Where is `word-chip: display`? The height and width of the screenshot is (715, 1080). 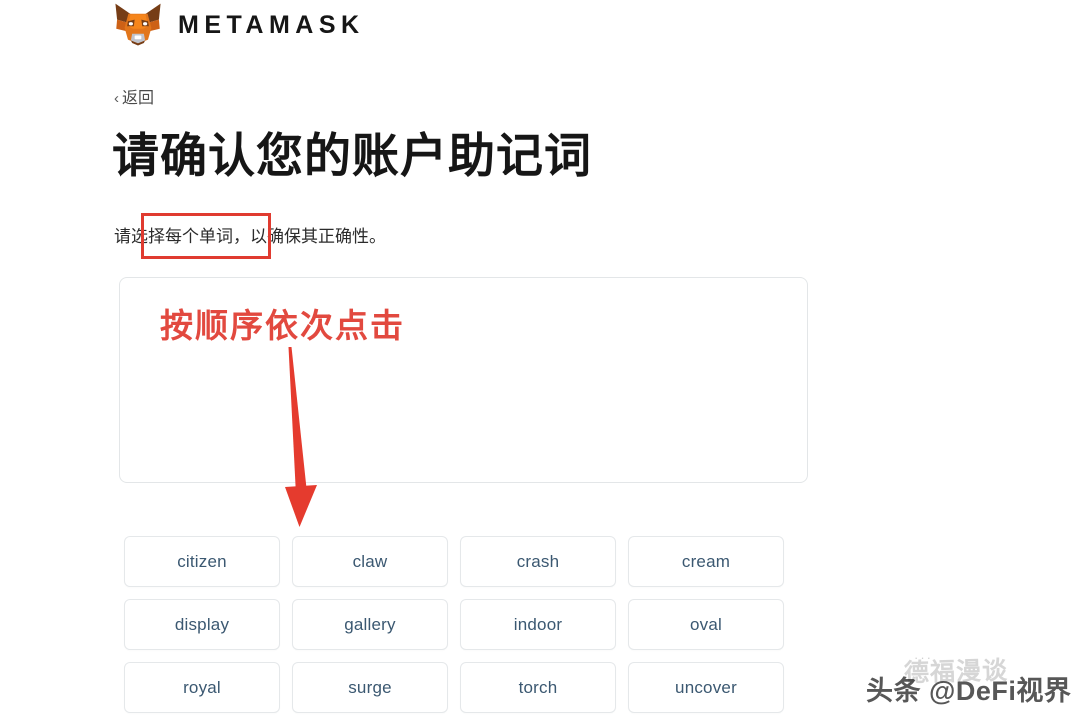 word-chip: display is located at coordinates (202, 624).